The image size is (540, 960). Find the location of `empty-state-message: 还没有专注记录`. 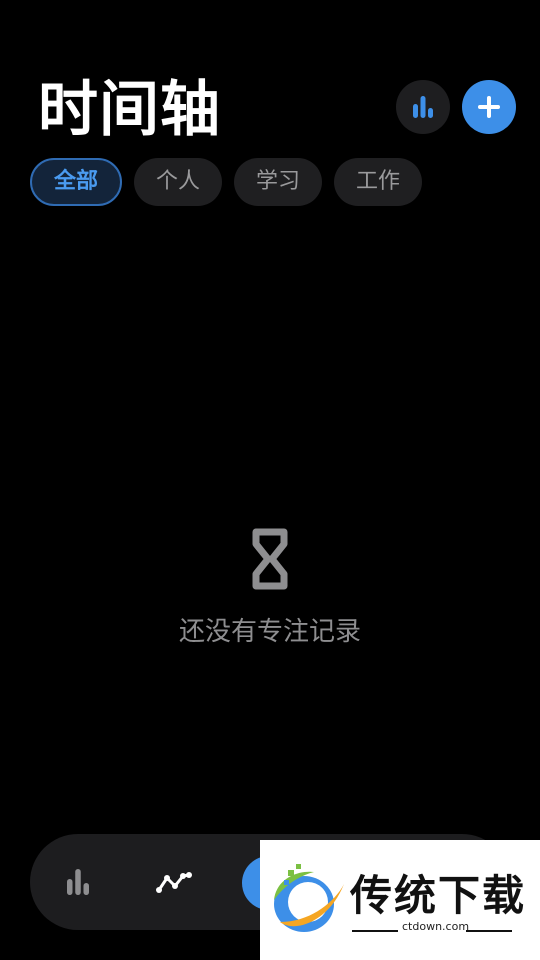

empty-state-message: 还没有专注记录 is located at coordinates (269, 632).